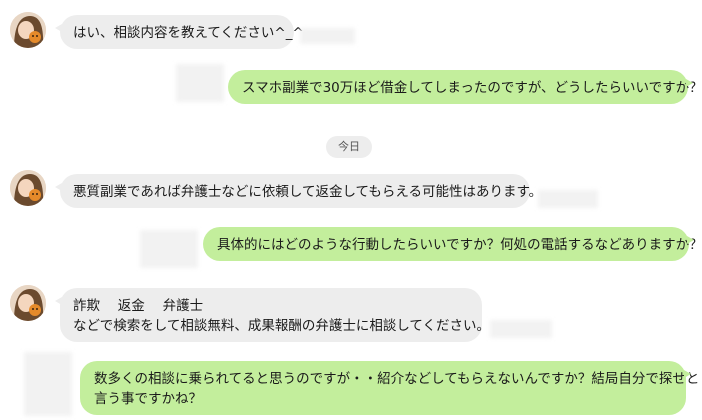 Image resolution: width=702 pixels, height=420 pixels. Describe the element at coordinates (308, 192) in the screenshot. I see `message-text: 悪質副業であれば弁護士などに依頼して返金してもらえる可能性はあります。` at that location.